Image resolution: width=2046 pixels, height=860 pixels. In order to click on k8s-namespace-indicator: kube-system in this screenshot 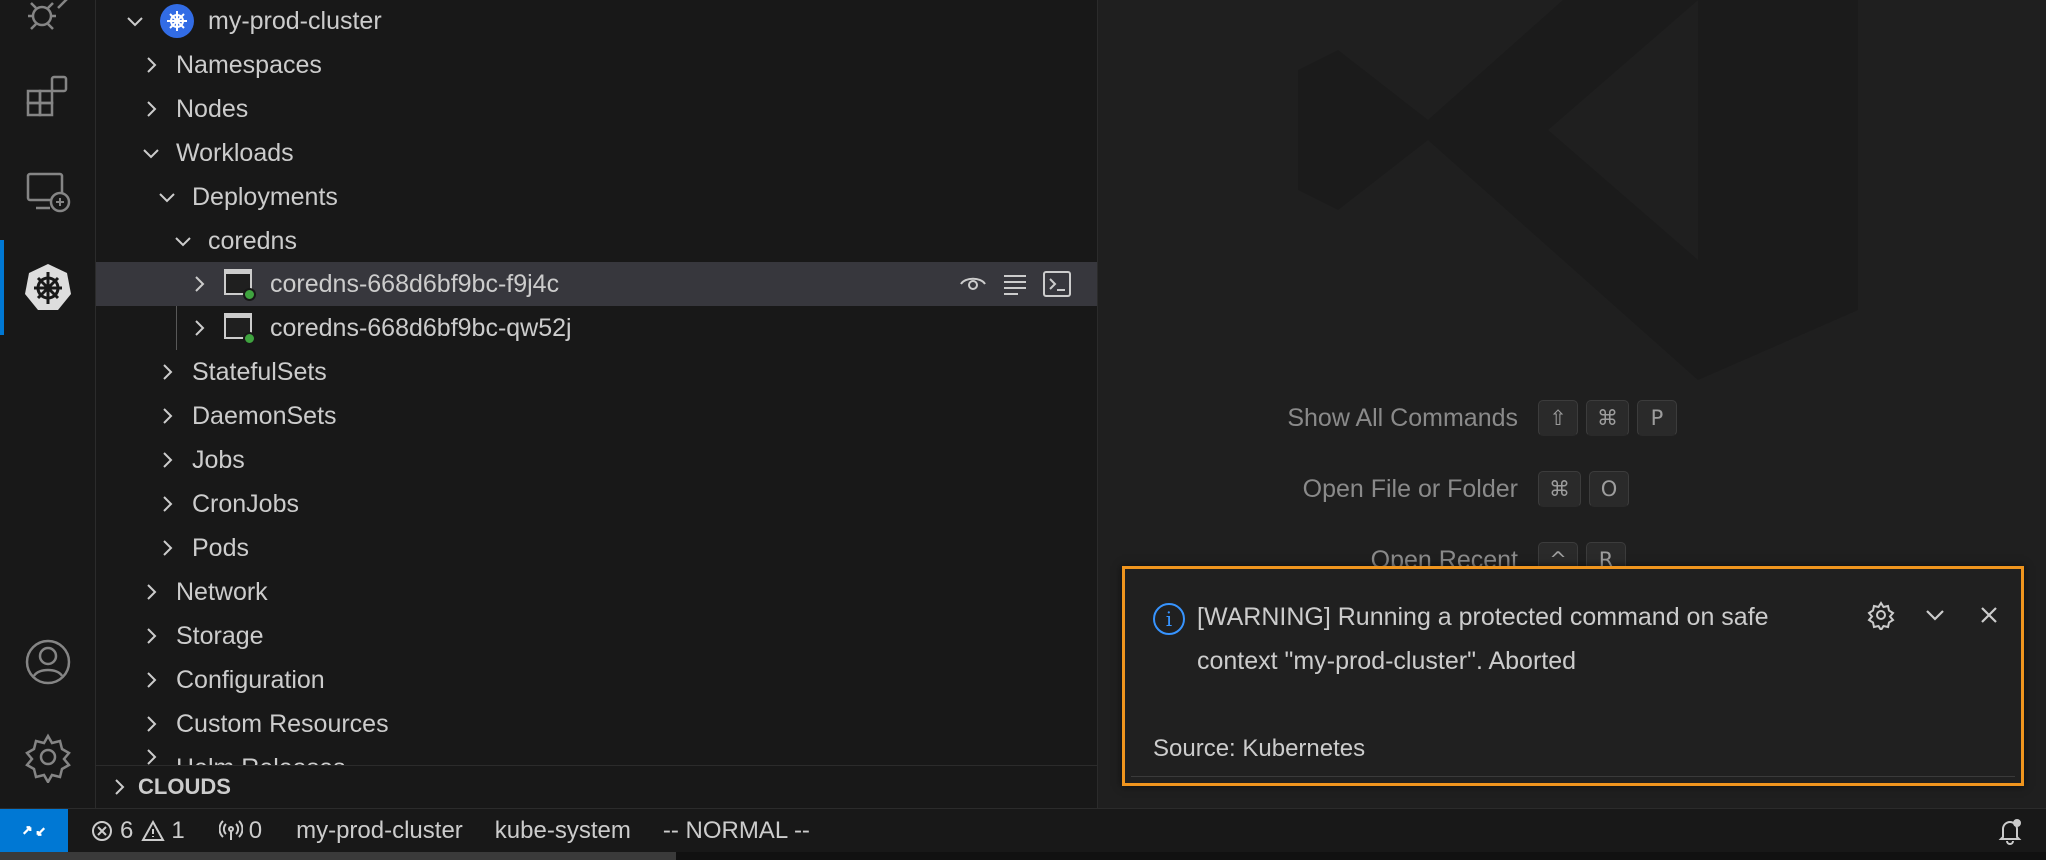, I will do `click(563, 831)`.